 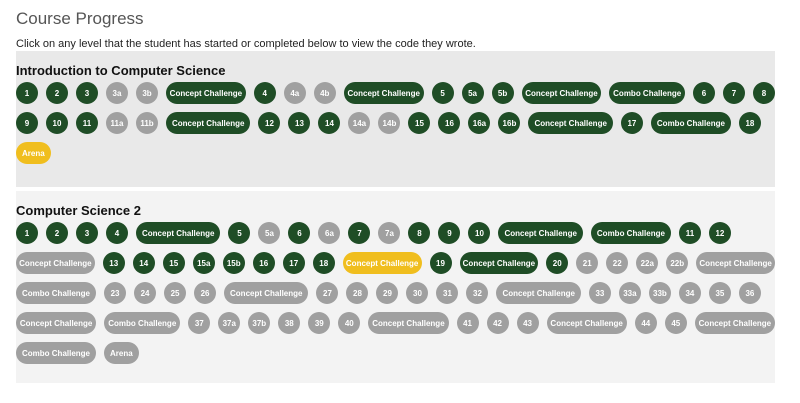 What do you see at coordinates (497, 323) in the screenshot?
I see `level-button-42: 42` at bounding box center [497, 323].